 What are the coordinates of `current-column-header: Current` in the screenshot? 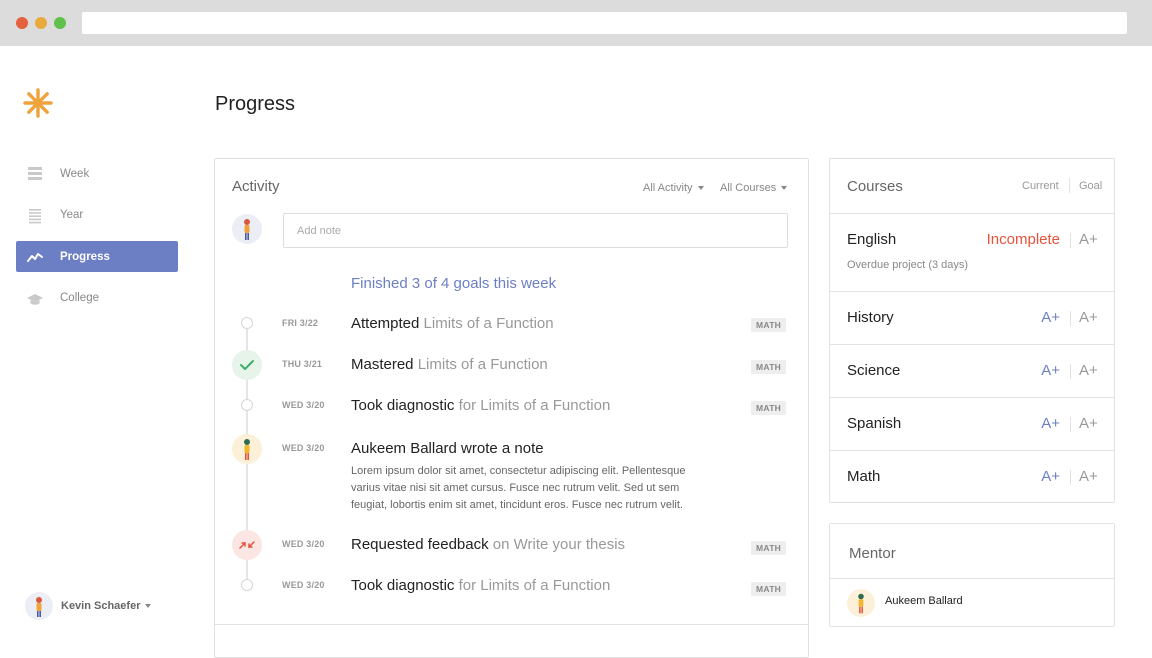 It's located at (1040, 186).